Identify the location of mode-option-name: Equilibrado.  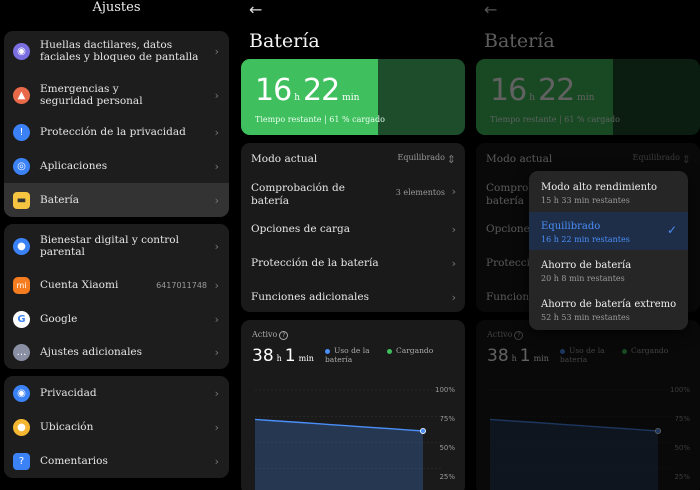
(571, 226).